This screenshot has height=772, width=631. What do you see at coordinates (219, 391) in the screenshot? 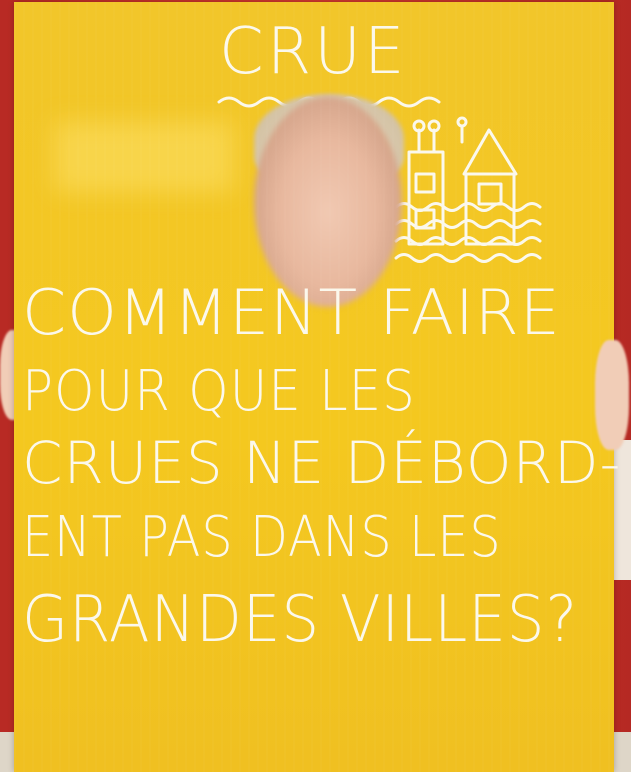
I see `sign-line-2: POUR QUE LES` at bounding box center [219, 391].